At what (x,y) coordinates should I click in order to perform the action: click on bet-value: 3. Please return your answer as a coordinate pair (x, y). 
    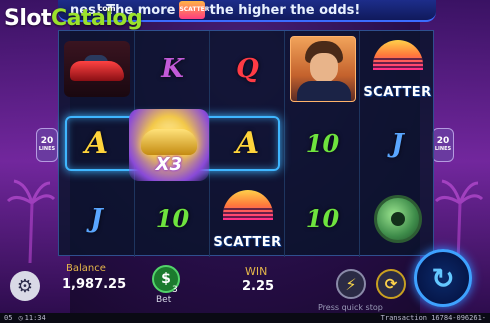
    Looking at the image, I should click on (175, 290).